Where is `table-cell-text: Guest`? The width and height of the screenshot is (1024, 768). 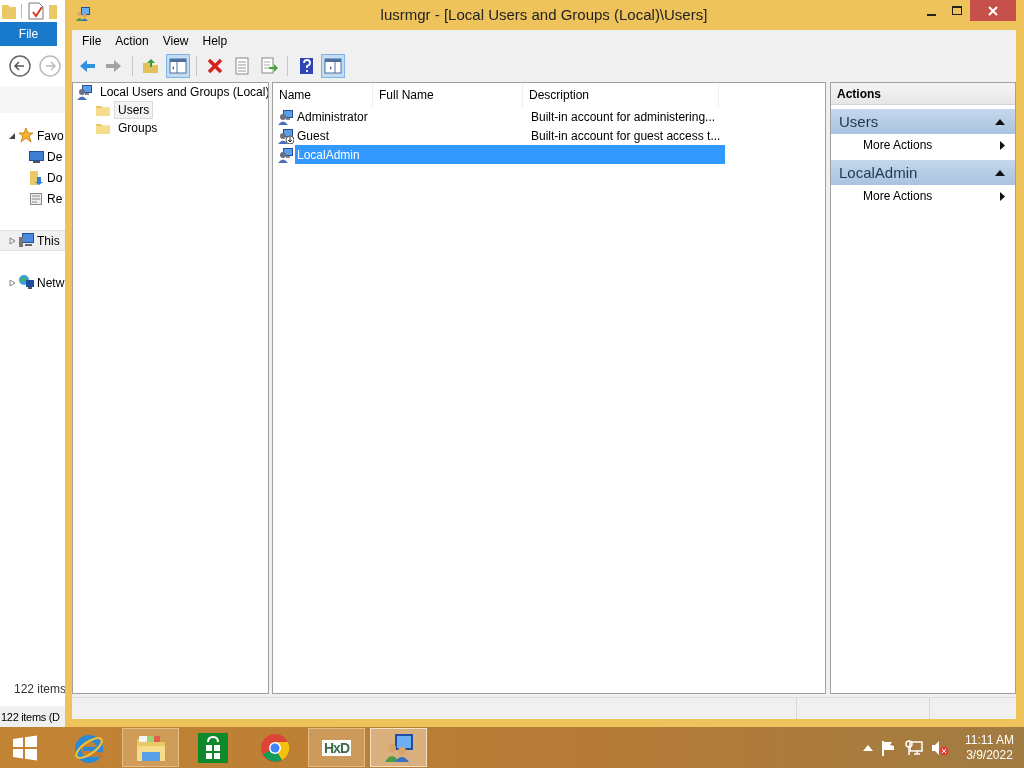
table-cell-text: Guest is located at coordinates (313, 135).